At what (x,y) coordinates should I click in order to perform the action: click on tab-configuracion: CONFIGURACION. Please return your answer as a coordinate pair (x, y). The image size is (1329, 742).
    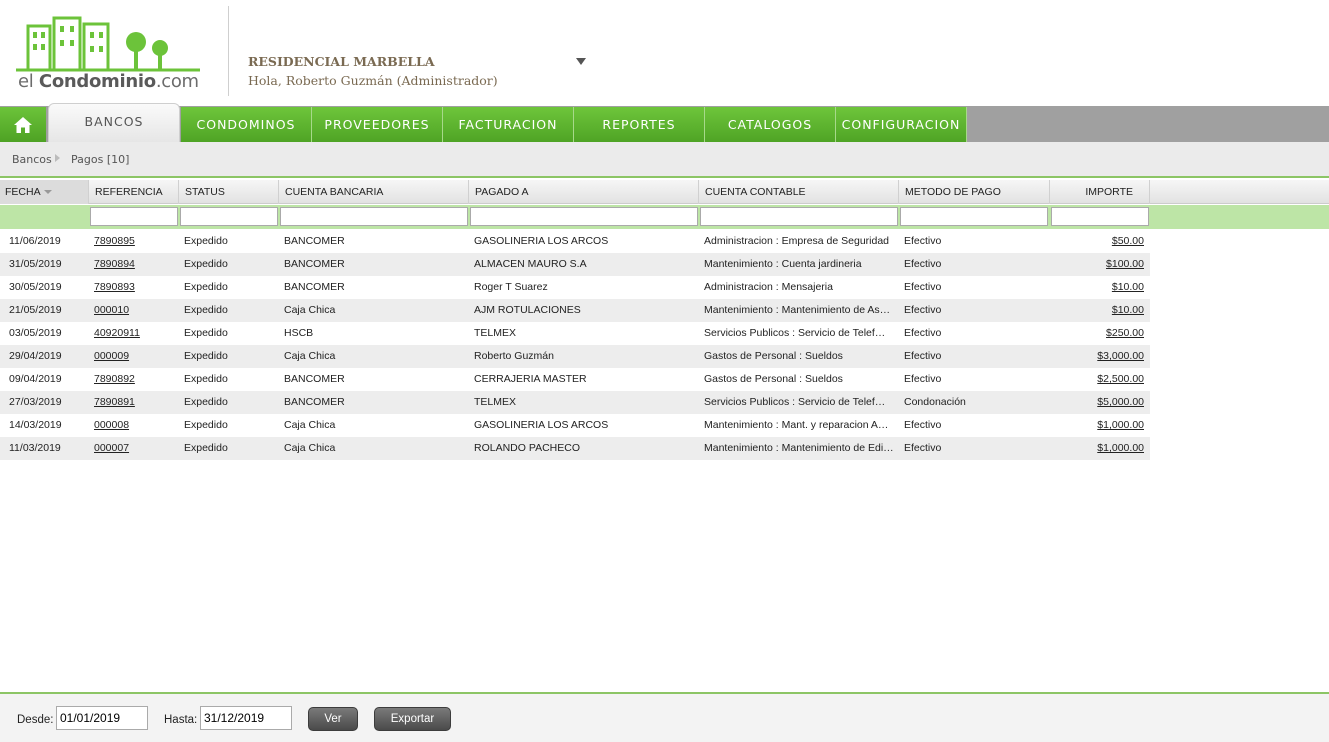
    Looking at the image, I should click on (901, 124).